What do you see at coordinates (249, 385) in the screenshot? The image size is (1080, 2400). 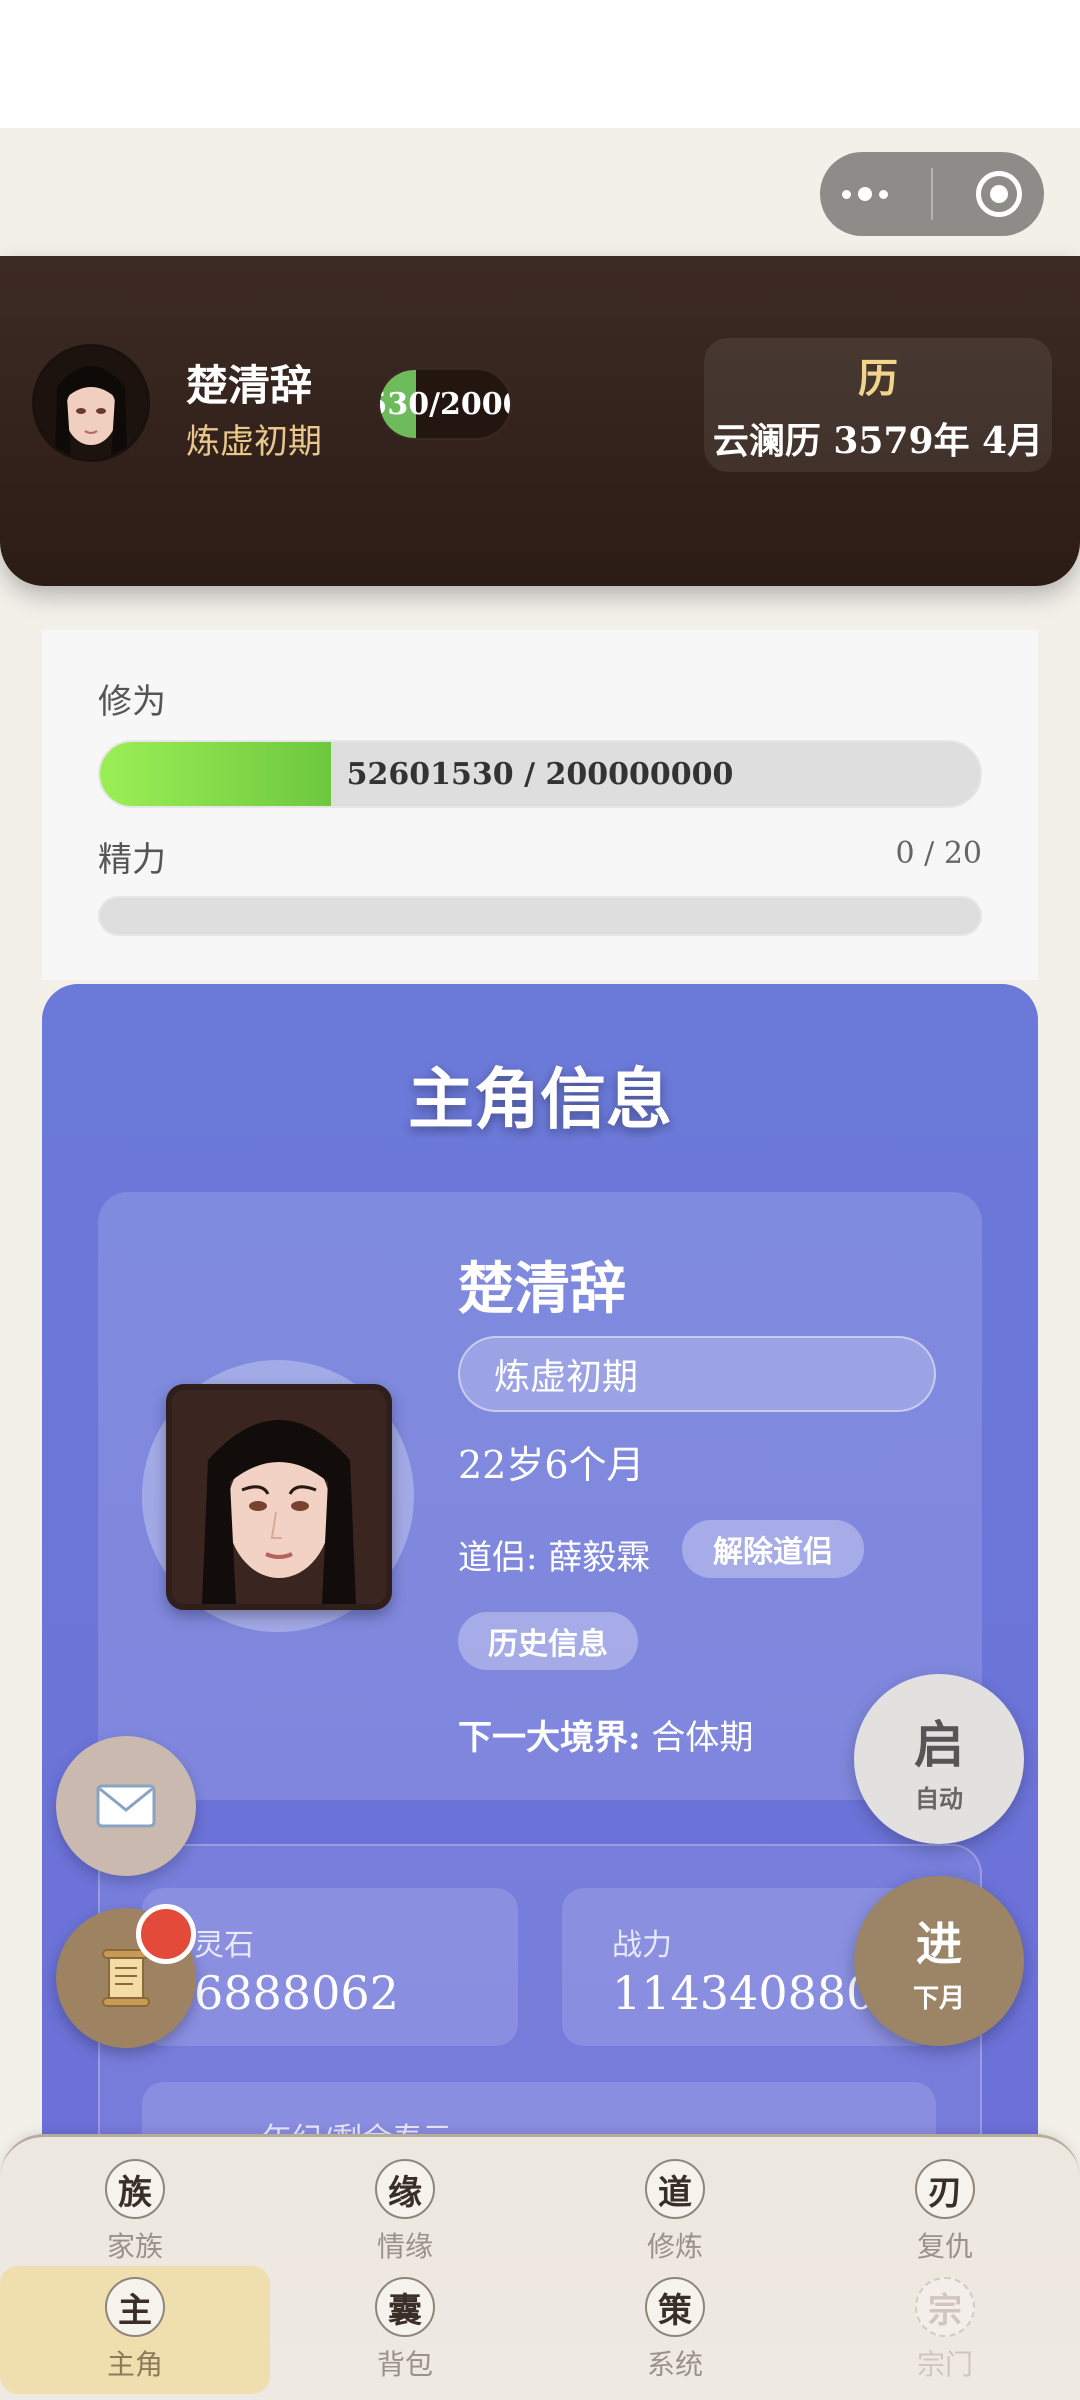 I see `header-name: 楚清辞` at bounding box center [249, 385].